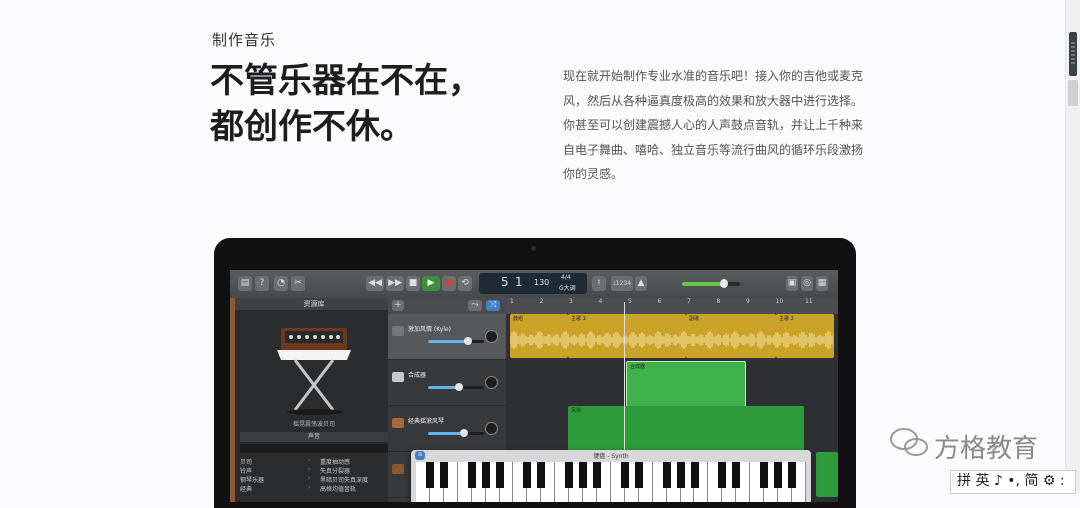 This screenshot has height=508, width=1080. What do you see at coordinates (711, 283) in the screenshot?
I see `master-volume-slider` at bounding box center [711, 283].